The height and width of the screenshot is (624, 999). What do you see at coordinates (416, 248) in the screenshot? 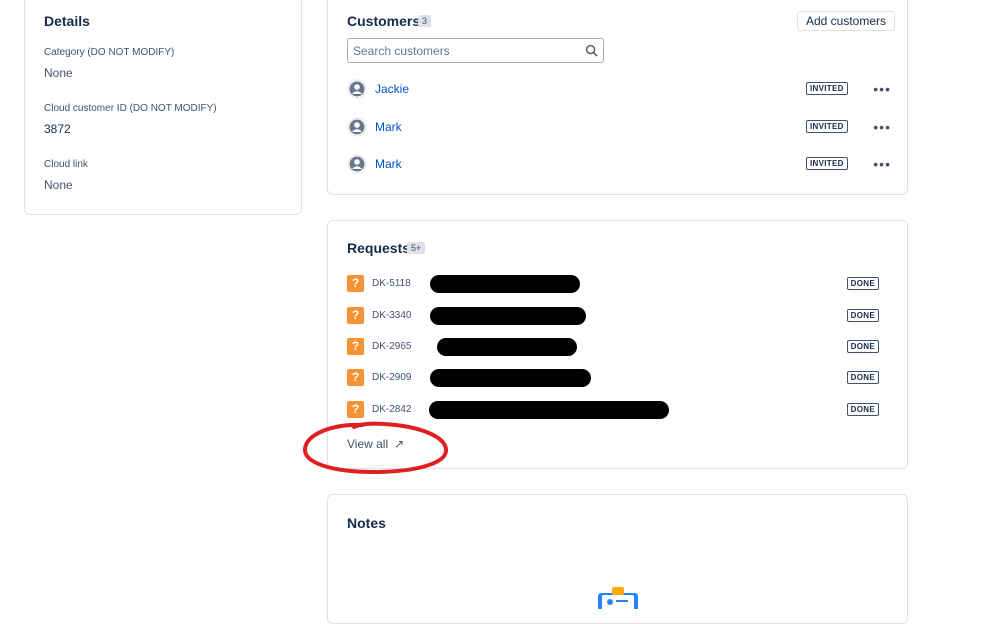
I see `requests-count-badge: 5+` at bounding box center [416, 248].